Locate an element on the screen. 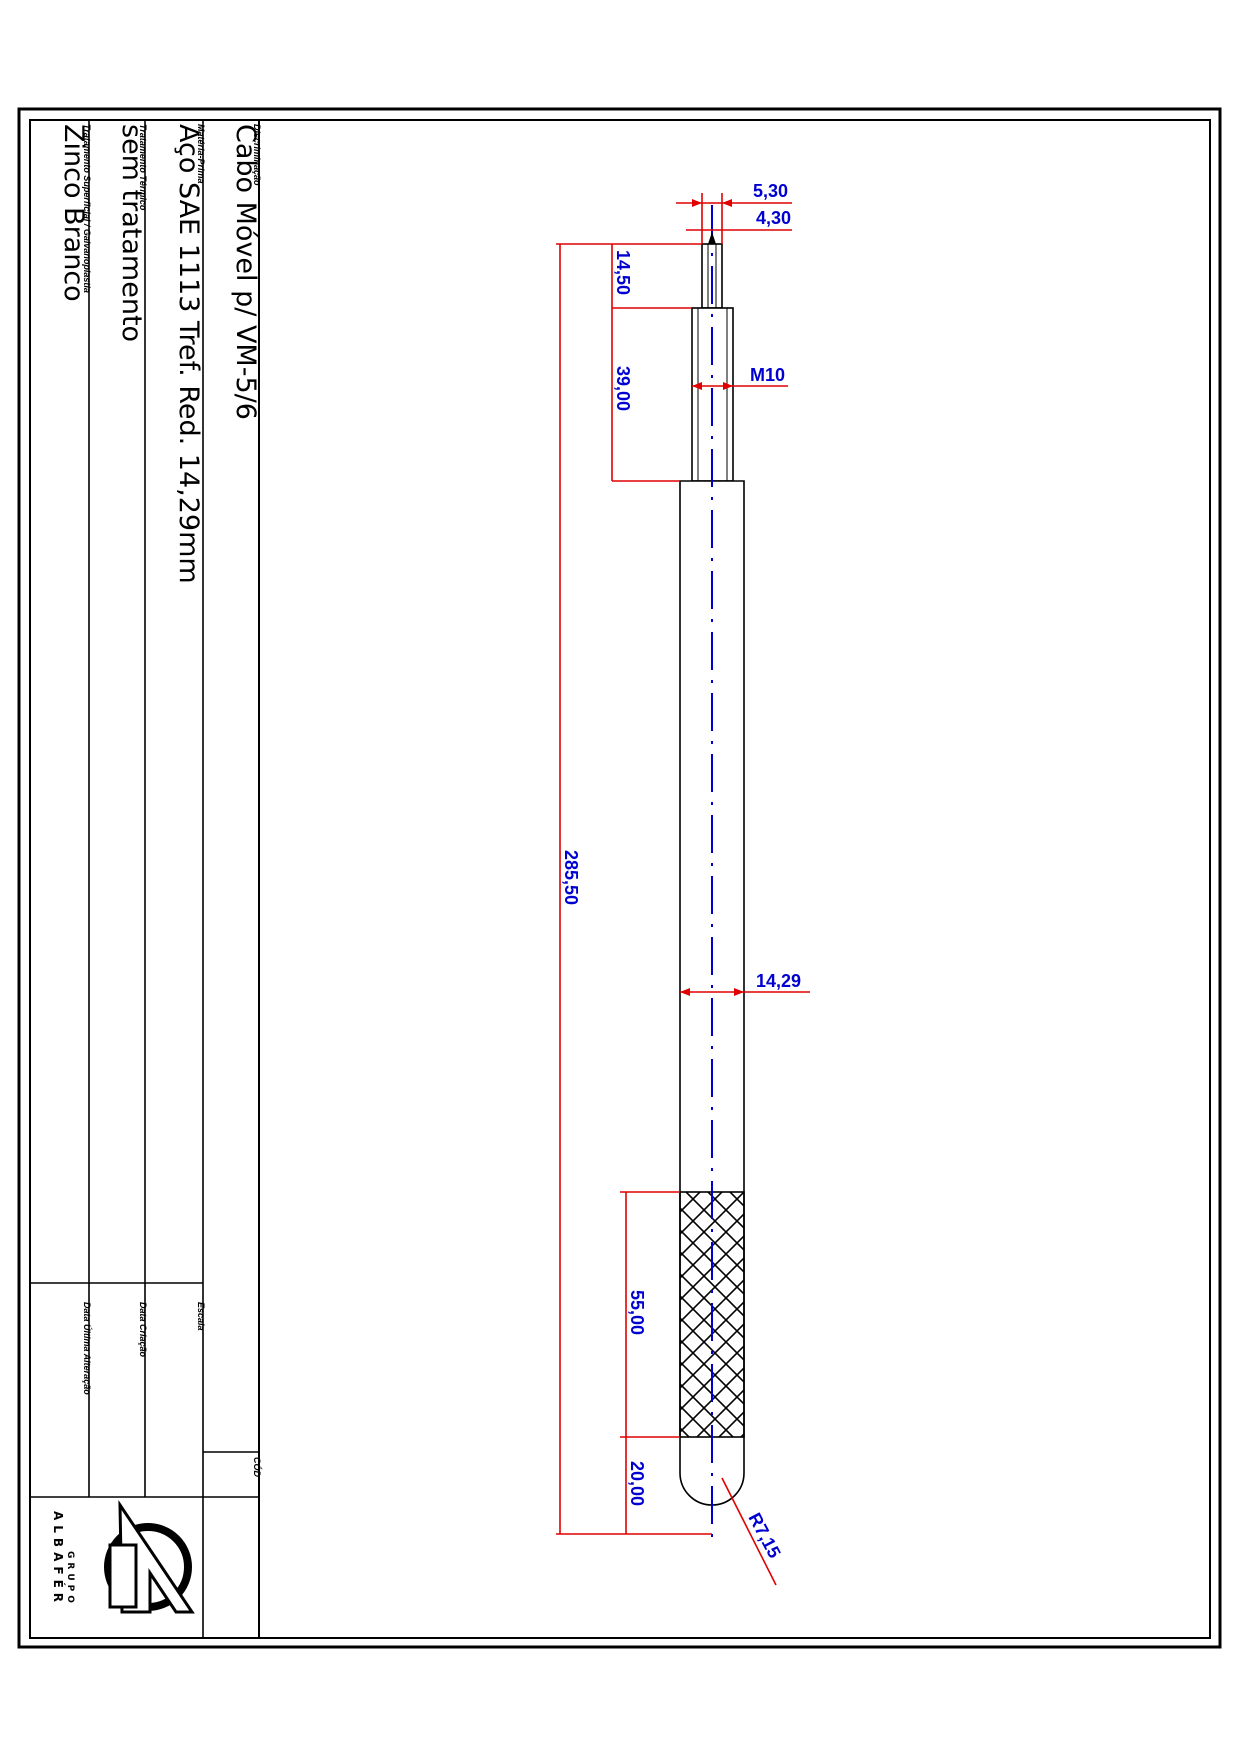  albafer-logo: GRUPO ALBAFÉR is located at coordinates (123, 1556).